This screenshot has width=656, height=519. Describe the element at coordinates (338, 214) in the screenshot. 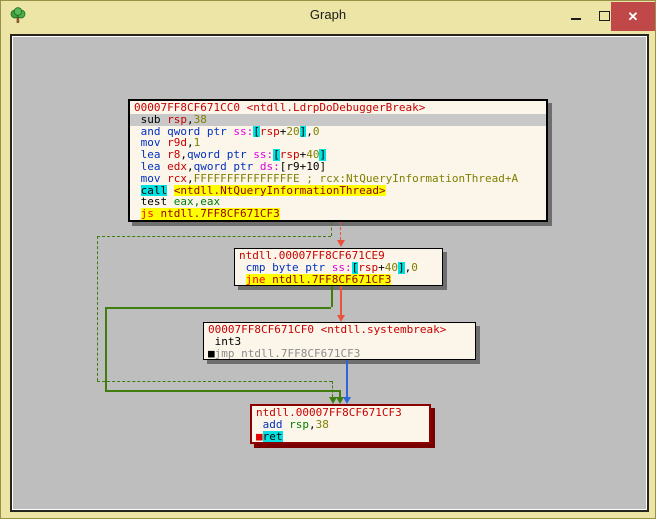

I see `instruction-row: js ntdll.7FF8CF671CF3` at that location.